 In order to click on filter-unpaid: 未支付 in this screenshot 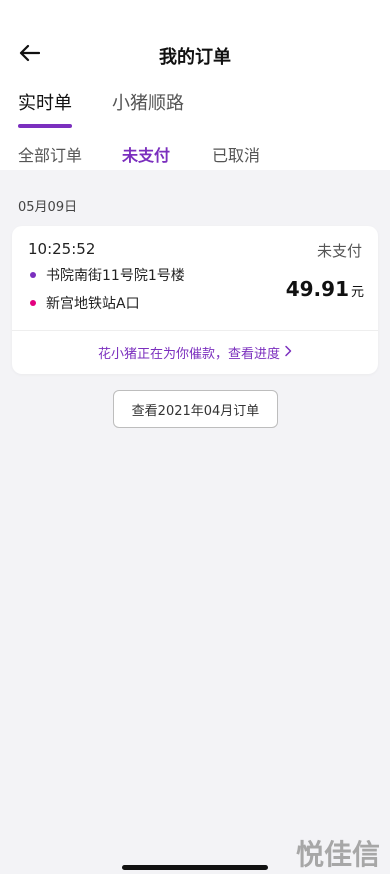, I will do `click(146, 154)`.